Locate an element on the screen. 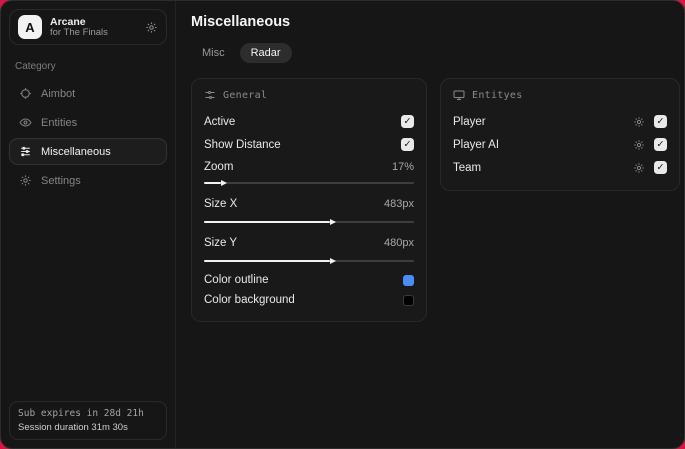 The width and height of the screenshot is (685, 449). app-subtitle: for The Finals is located at coordinates (79, 32).